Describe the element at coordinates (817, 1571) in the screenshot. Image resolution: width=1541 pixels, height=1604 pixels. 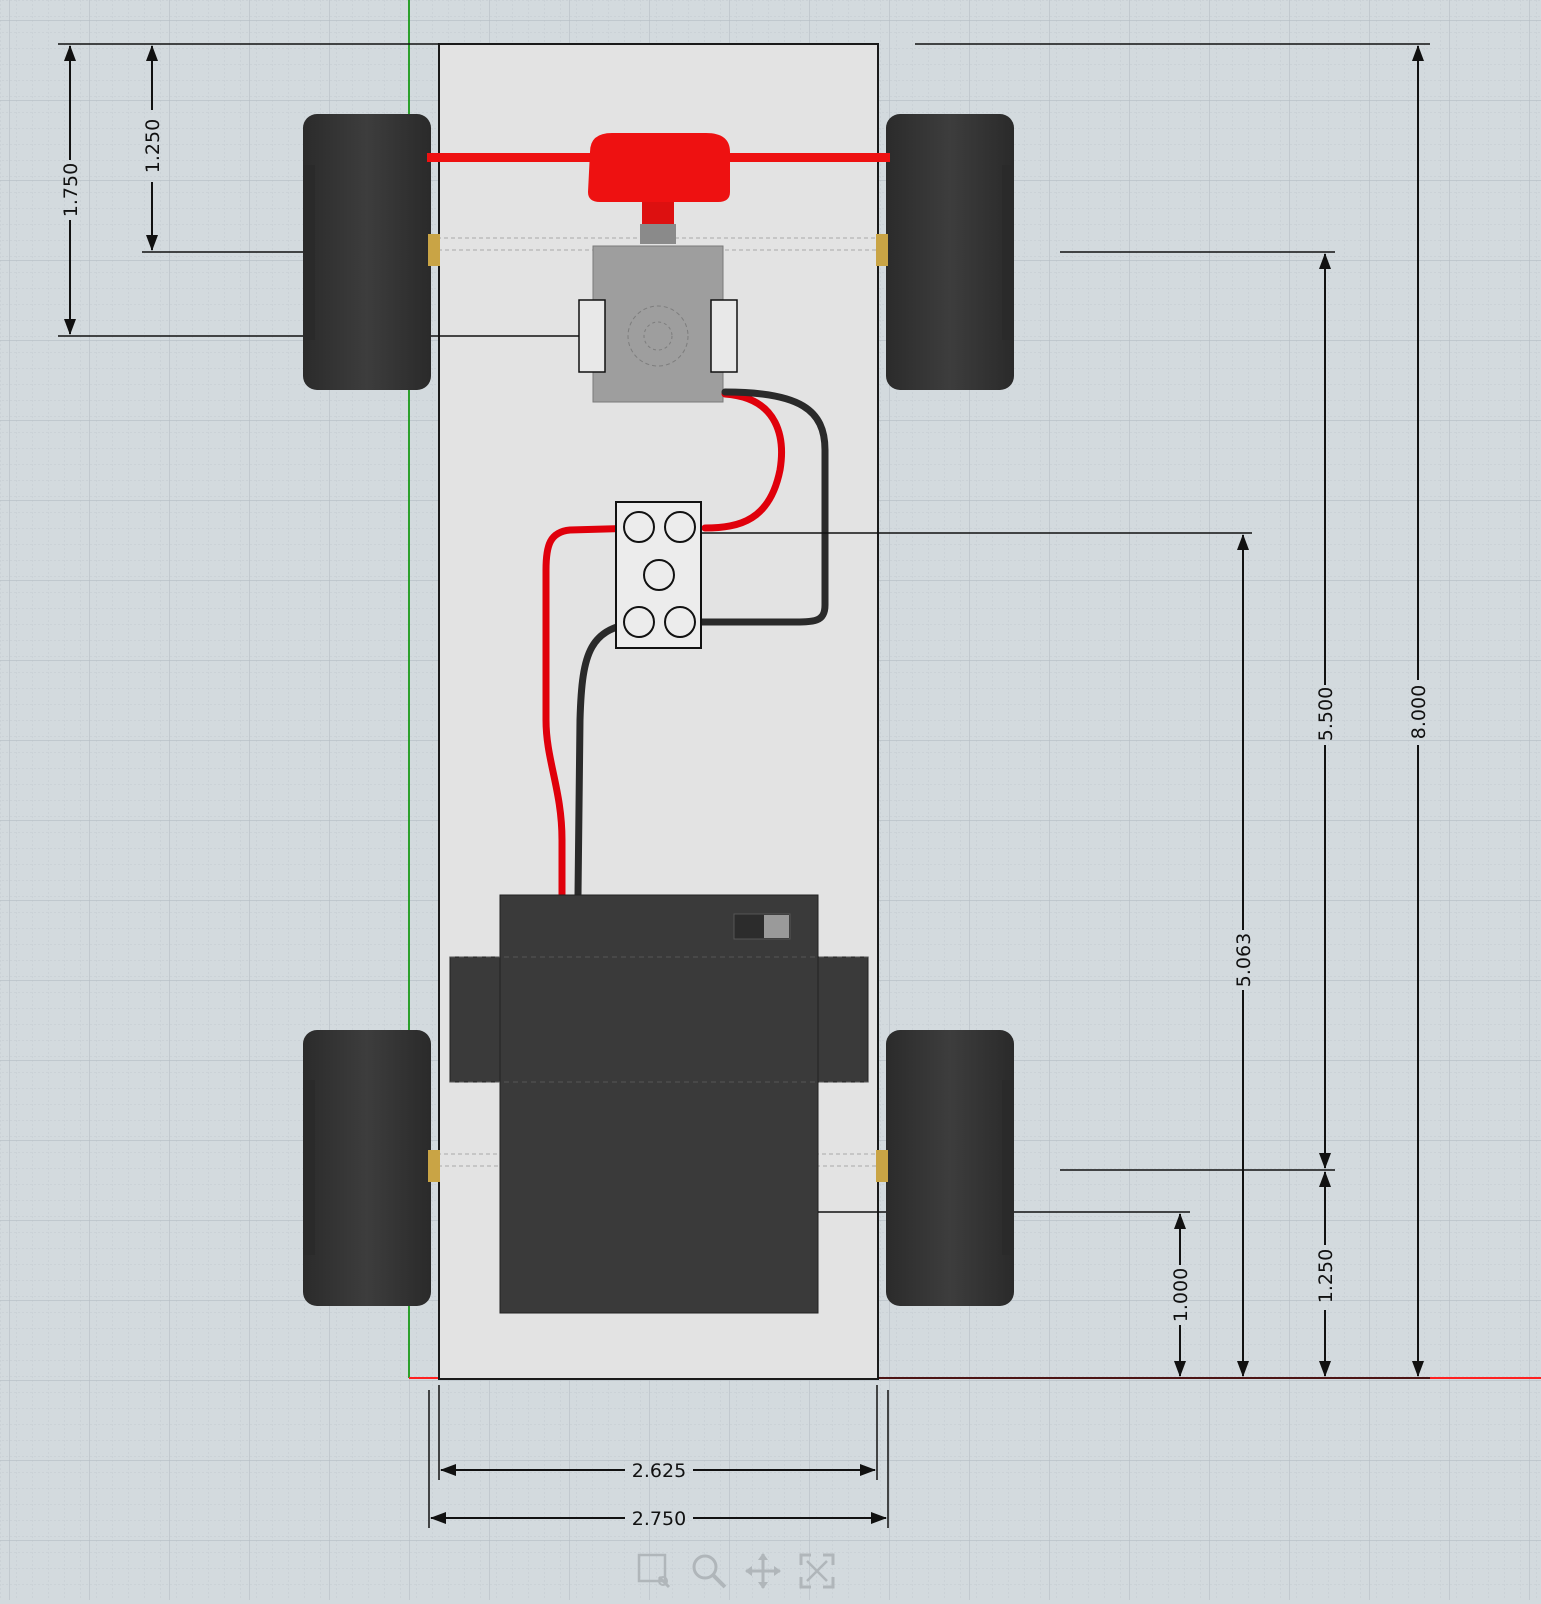
I see `fit-view-icon` at that location.